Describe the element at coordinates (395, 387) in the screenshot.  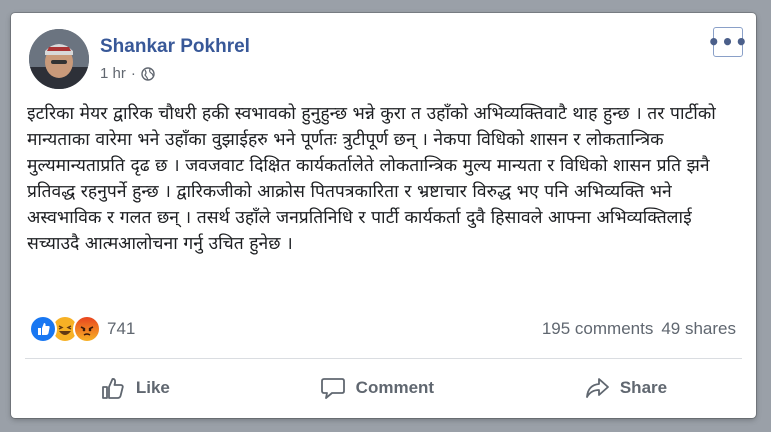
I see `comment-button-label: Comment` at that location.